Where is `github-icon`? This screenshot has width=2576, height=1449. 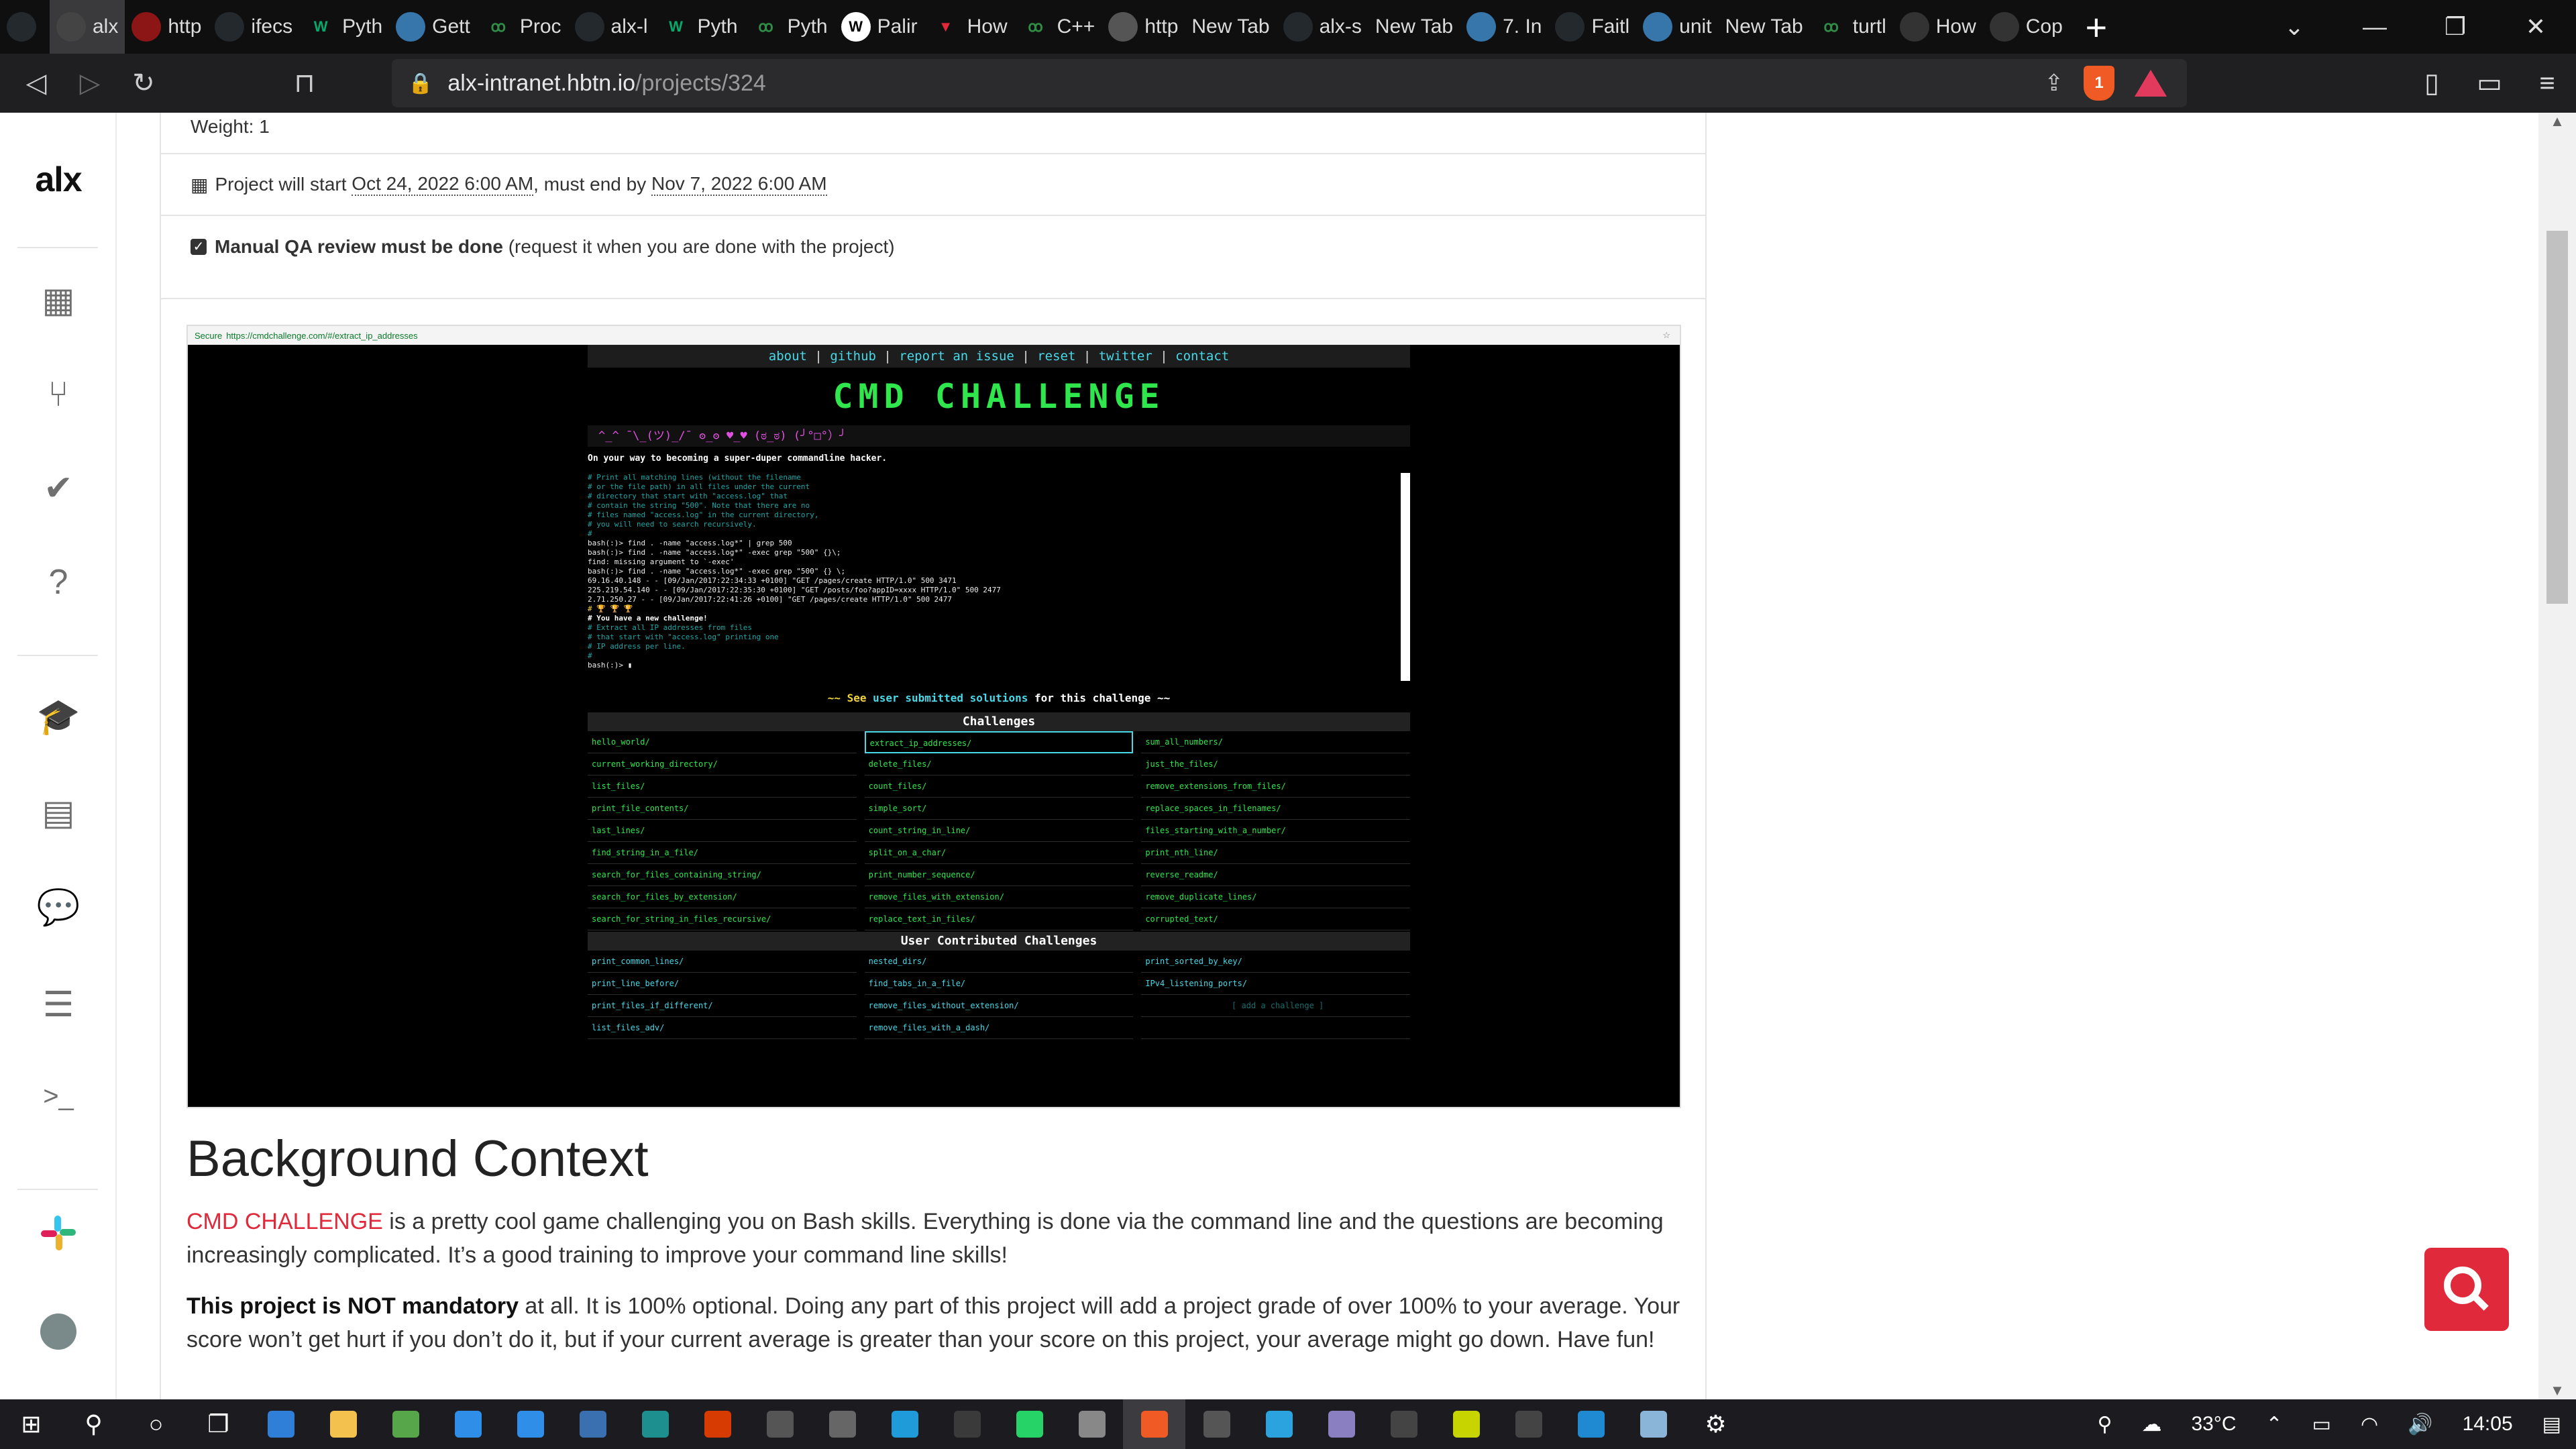 github-icon is located at coordinates (589, 27).